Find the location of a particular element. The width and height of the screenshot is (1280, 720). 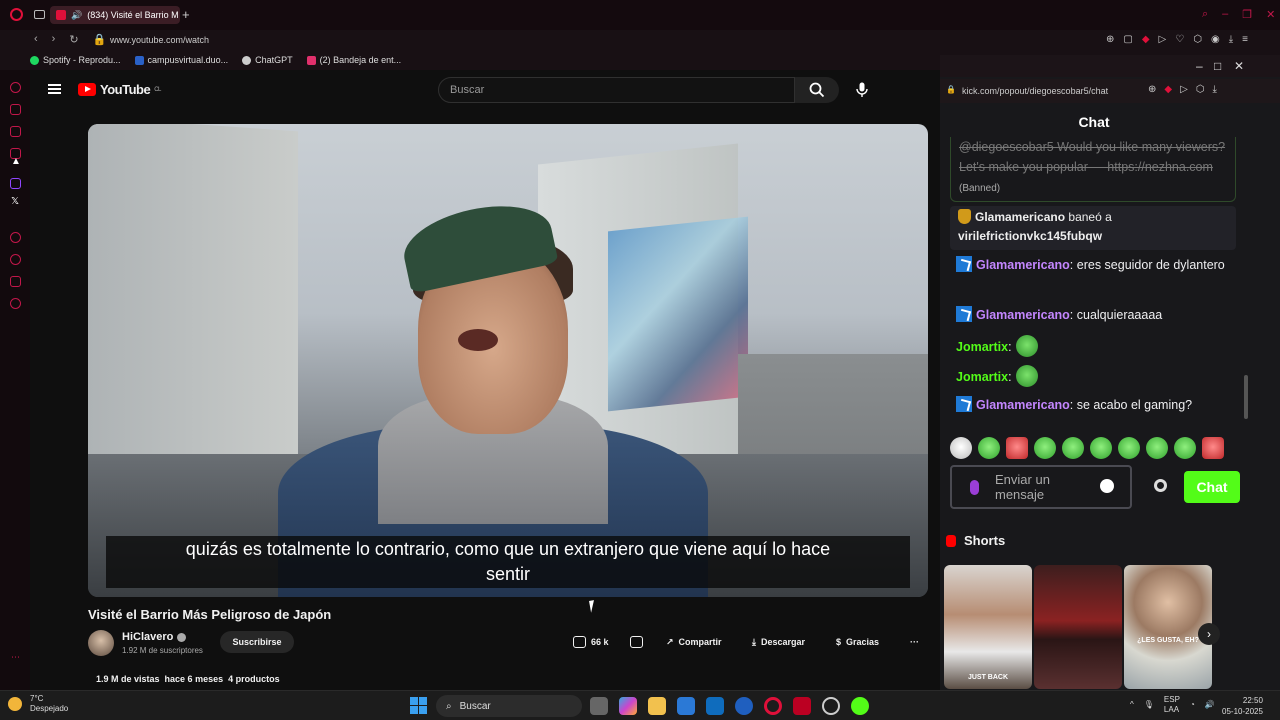

subscribe-button: Suscribirse is located at coordinates (257, 642).